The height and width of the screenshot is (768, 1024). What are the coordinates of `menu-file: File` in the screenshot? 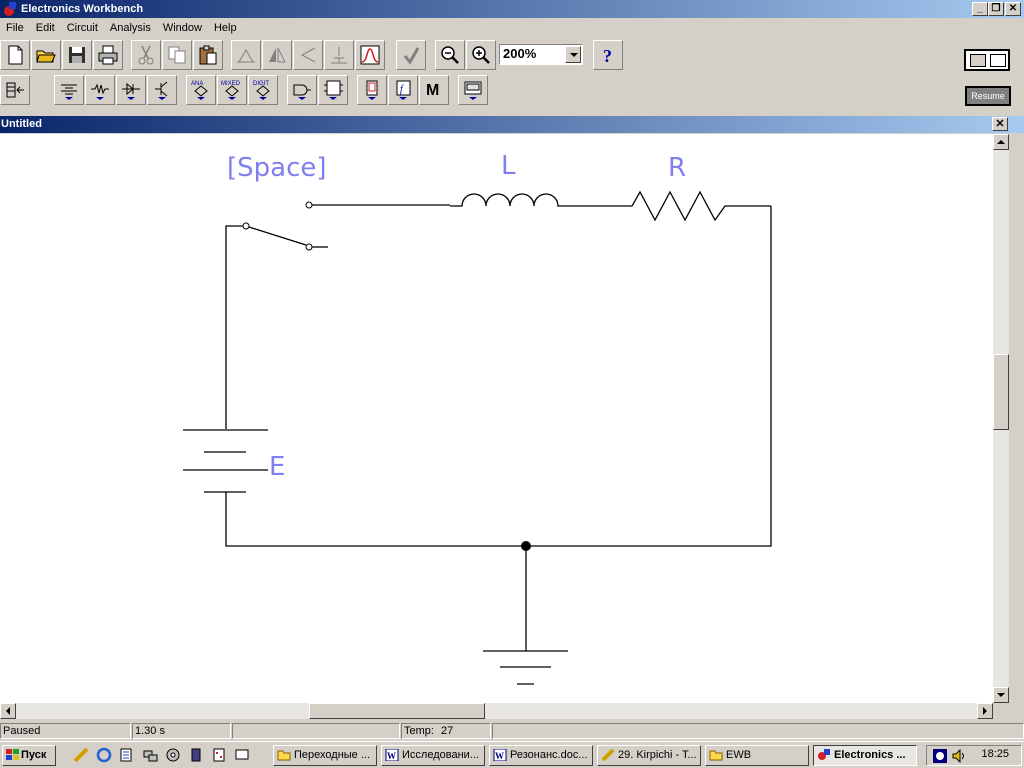 It's located at (15, 28).